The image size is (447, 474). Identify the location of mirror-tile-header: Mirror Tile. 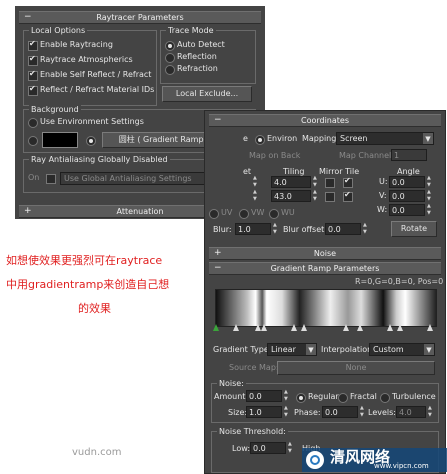
(339, 171).